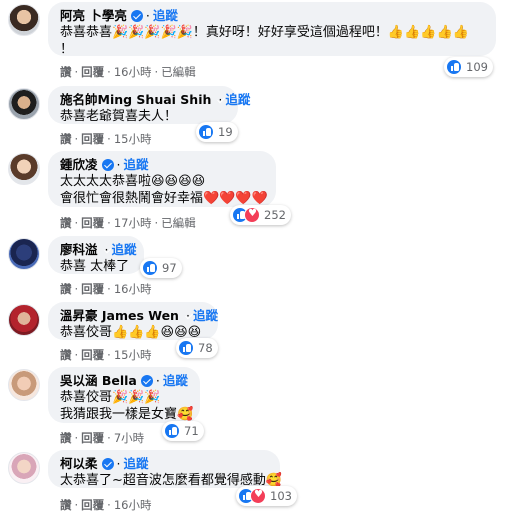 Image resolution: width=522 pixels, height=517 pixels. Describe the element at coordinates (164, 198) in the screenshot. I see `comment-text-line: 會很忙會很熱鬧會好幸福❤️❤️❤️❤️` at that location.